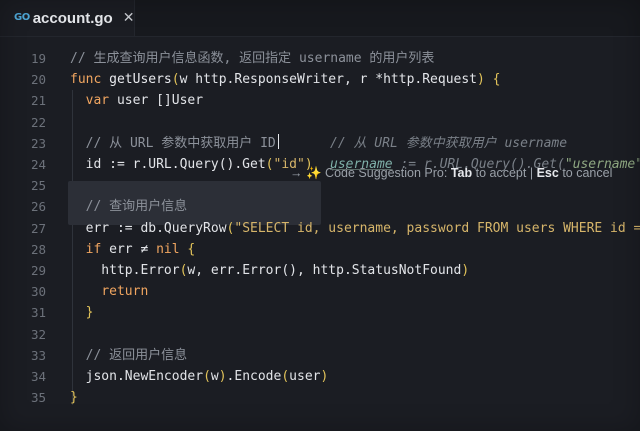  Describe the element at coordinates (320, 249) in the screenshot. I see `code-line: 28 if err ≠ nil {` at that location.